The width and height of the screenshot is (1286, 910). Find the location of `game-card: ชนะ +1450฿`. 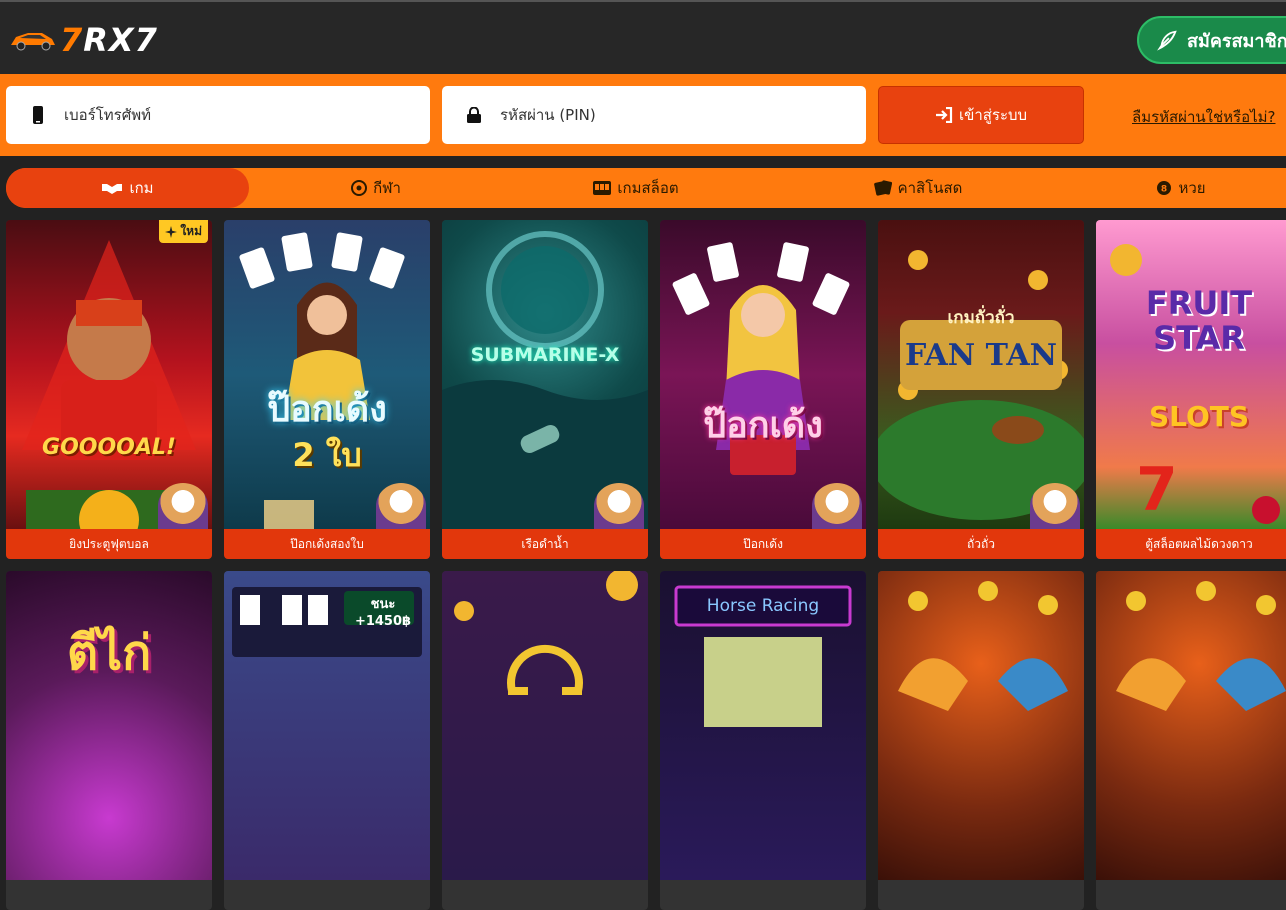

game-card: ชนะ +1450฿ is located at coordinates (327, 740).